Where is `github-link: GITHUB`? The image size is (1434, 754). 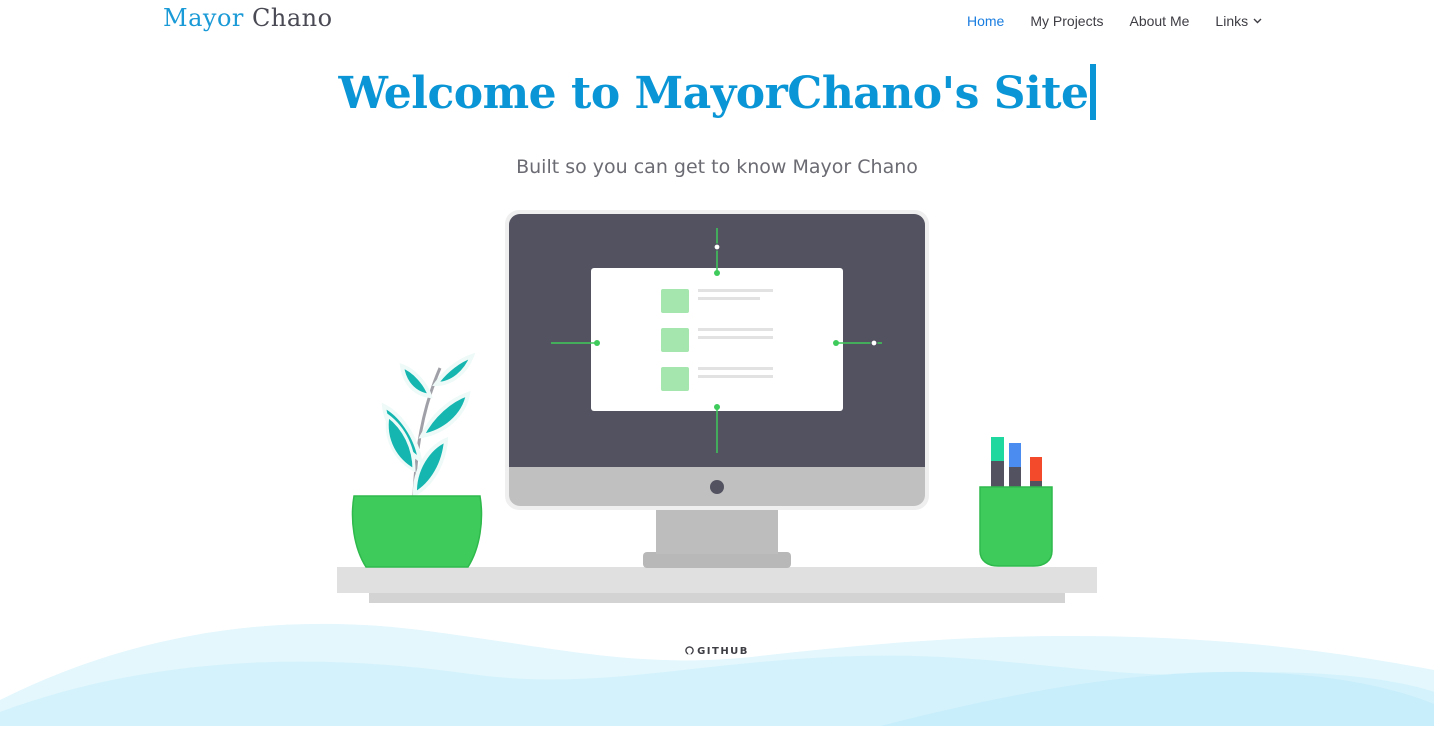
github-link: GITHUB is located at coordinates (717, 651).